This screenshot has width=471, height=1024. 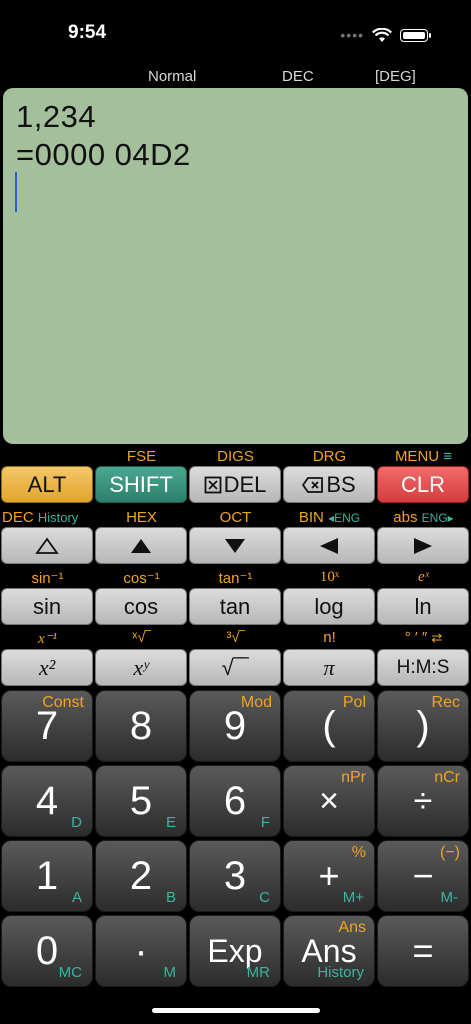 I want to click on cos-button: cos, so click(x=141, y=606).